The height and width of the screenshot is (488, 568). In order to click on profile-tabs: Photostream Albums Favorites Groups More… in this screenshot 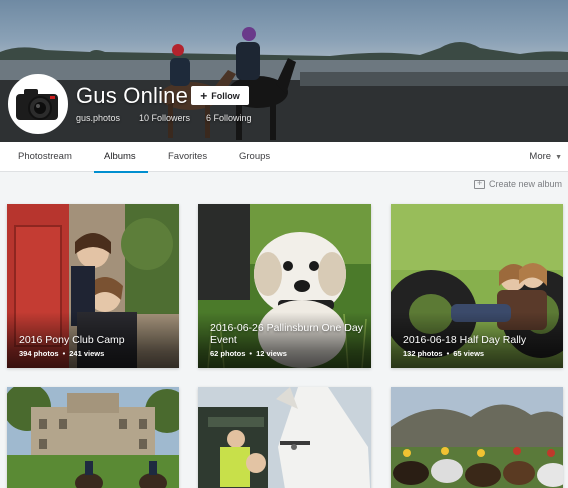, I will do `click(284, 157)`.